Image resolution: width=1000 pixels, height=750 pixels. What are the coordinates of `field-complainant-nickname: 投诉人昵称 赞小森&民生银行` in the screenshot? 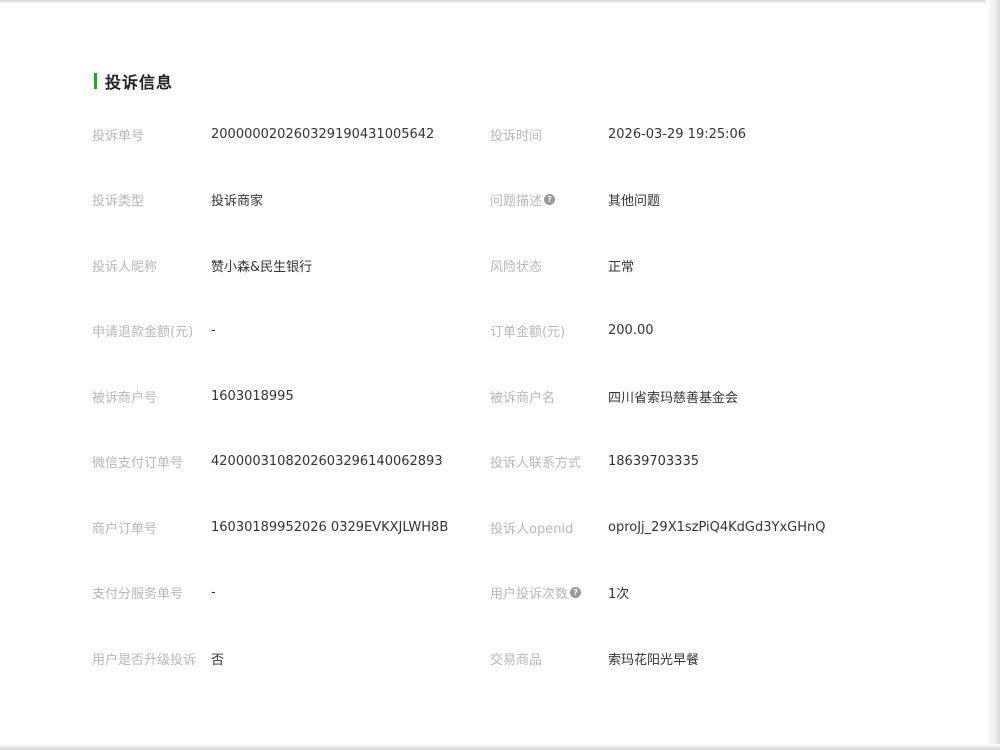 It's located at (202, 265).